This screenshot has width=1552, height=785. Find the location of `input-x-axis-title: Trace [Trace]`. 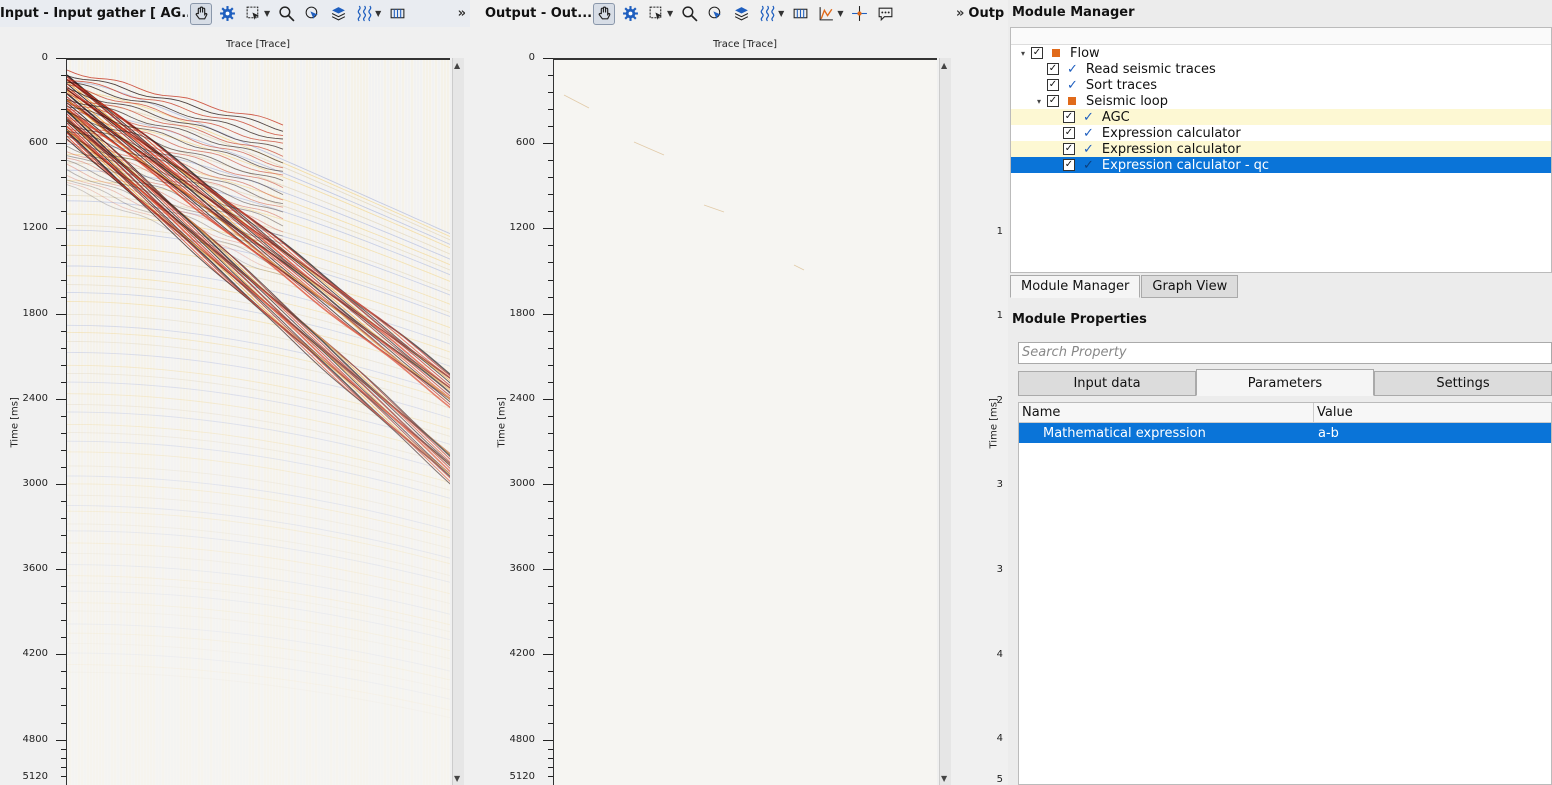

input-x-axis-title: Trace [Trace] is located at coordinates (258, 44).